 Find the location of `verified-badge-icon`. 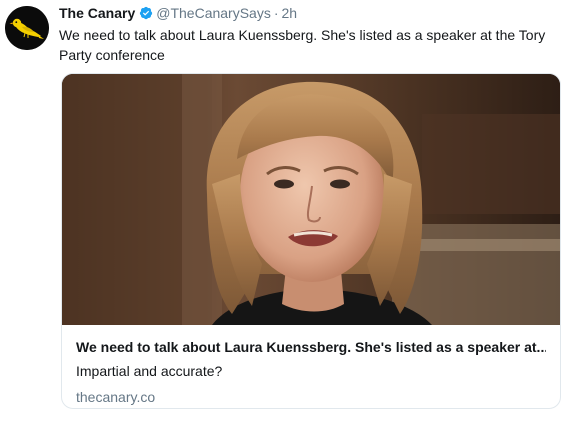

verified-badge-icon is located at coordinates (146, 13).